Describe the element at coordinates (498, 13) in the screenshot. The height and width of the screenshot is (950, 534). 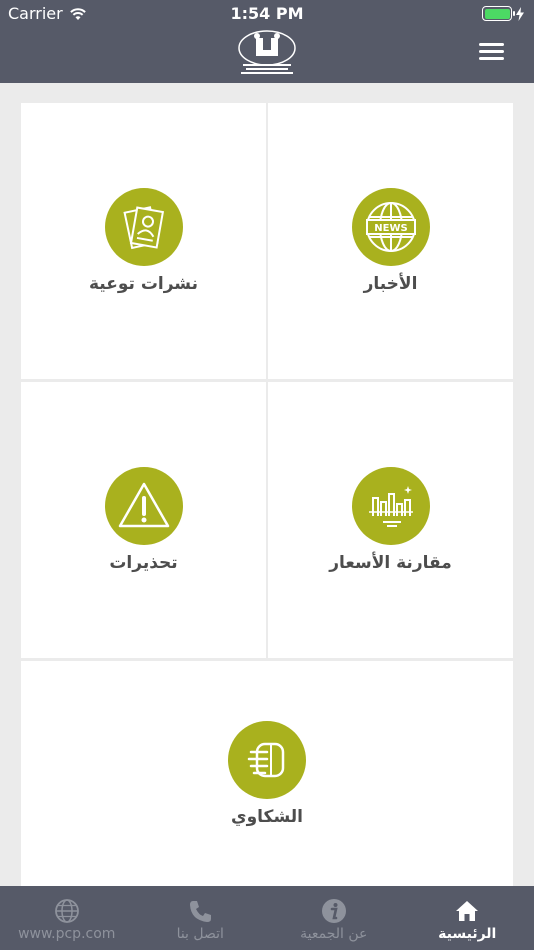
I see `battery-icon` at that location.